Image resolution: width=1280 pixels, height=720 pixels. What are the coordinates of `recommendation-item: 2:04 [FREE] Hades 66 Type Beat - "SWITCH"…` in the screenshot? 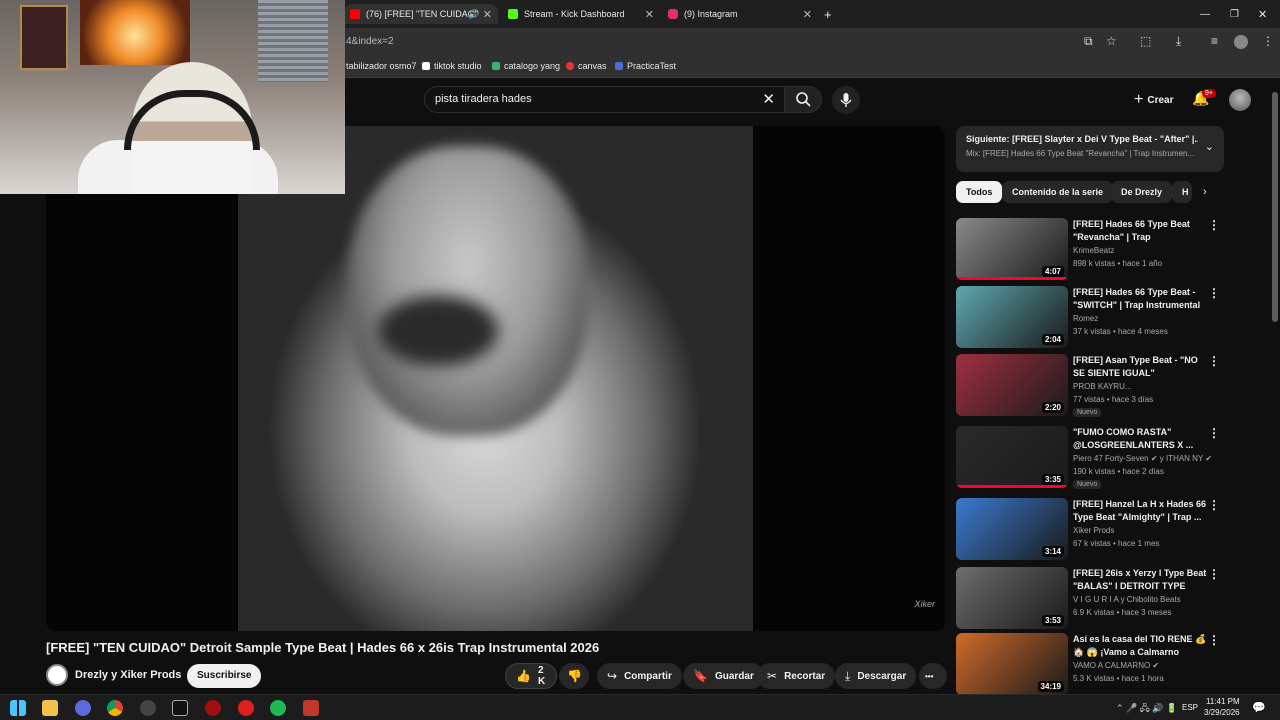 It's located at (1091, 318).